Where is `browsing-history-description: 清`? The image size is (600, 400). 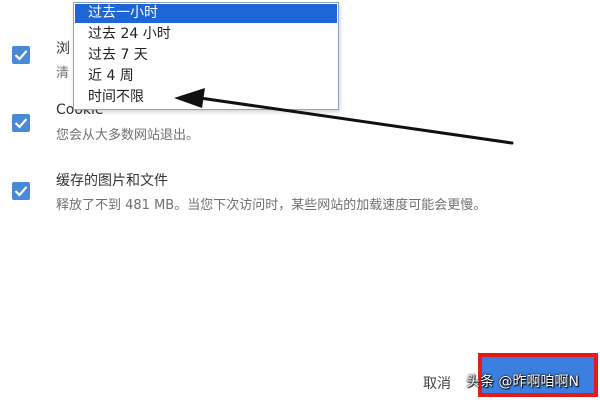 browsing-history-description: 清 is located at coordinates (63, 73).